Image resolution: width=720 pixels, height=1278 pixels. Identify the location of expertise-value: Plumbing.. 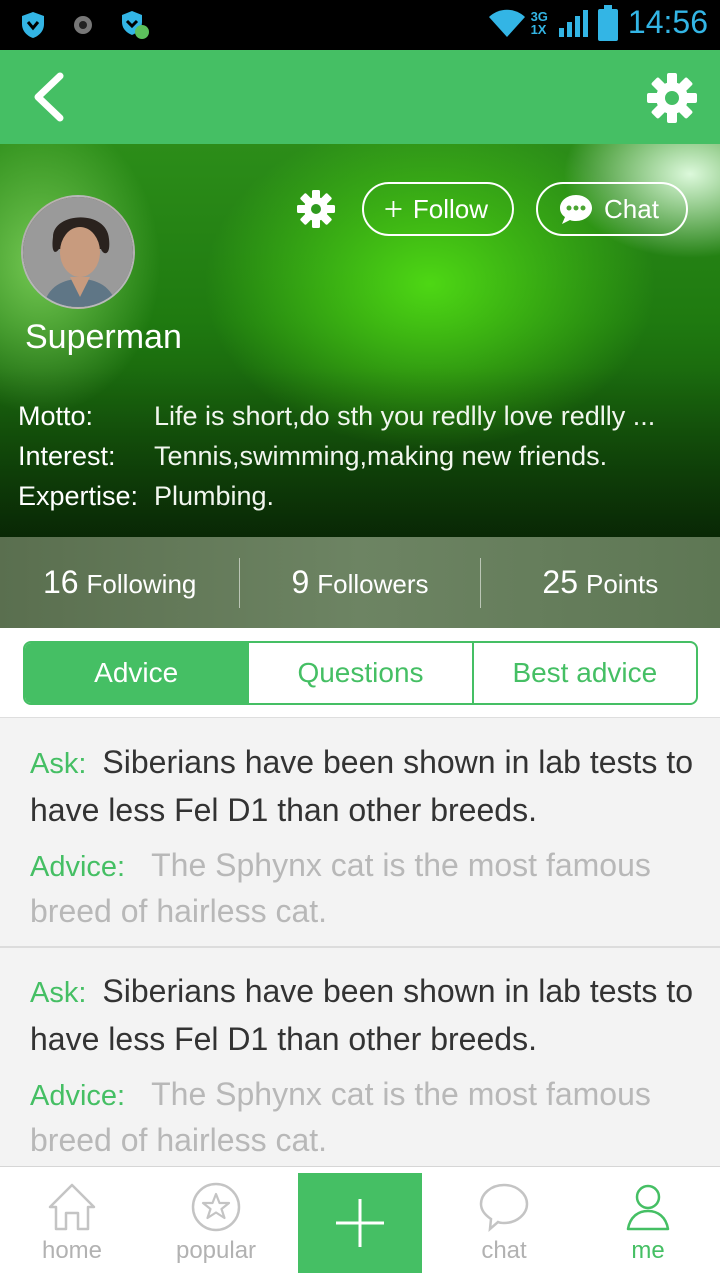
(214, 495).